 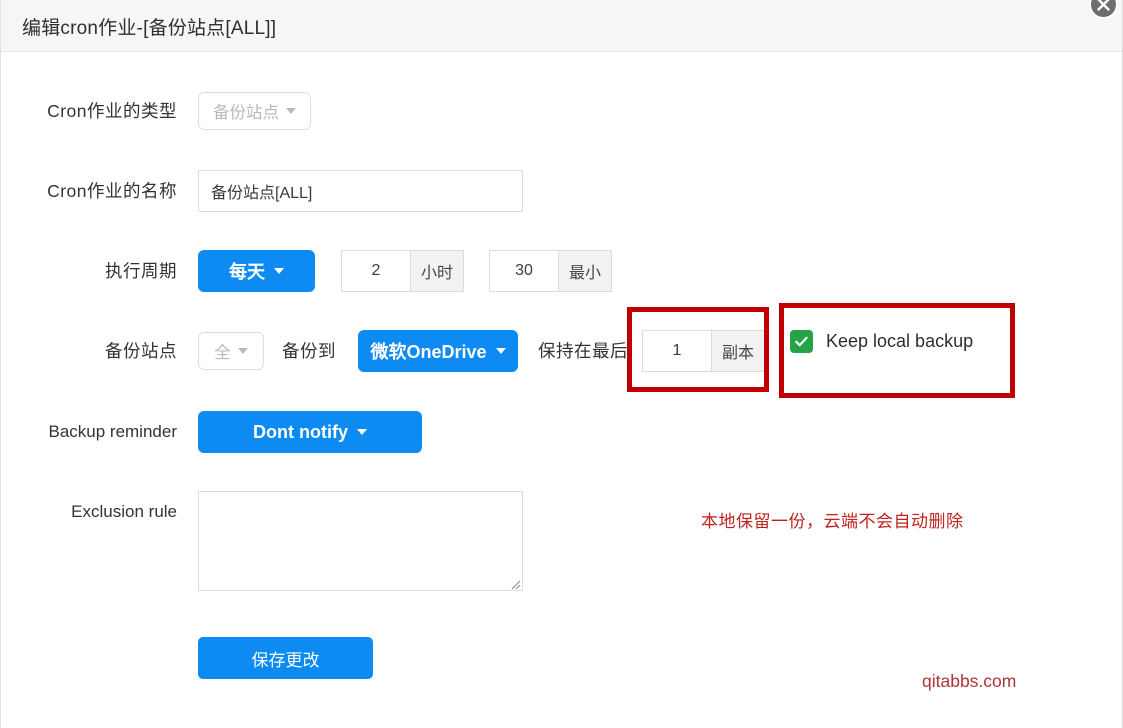 I want to click on backup-copies-group: 副本, so click(x=703, y=351).